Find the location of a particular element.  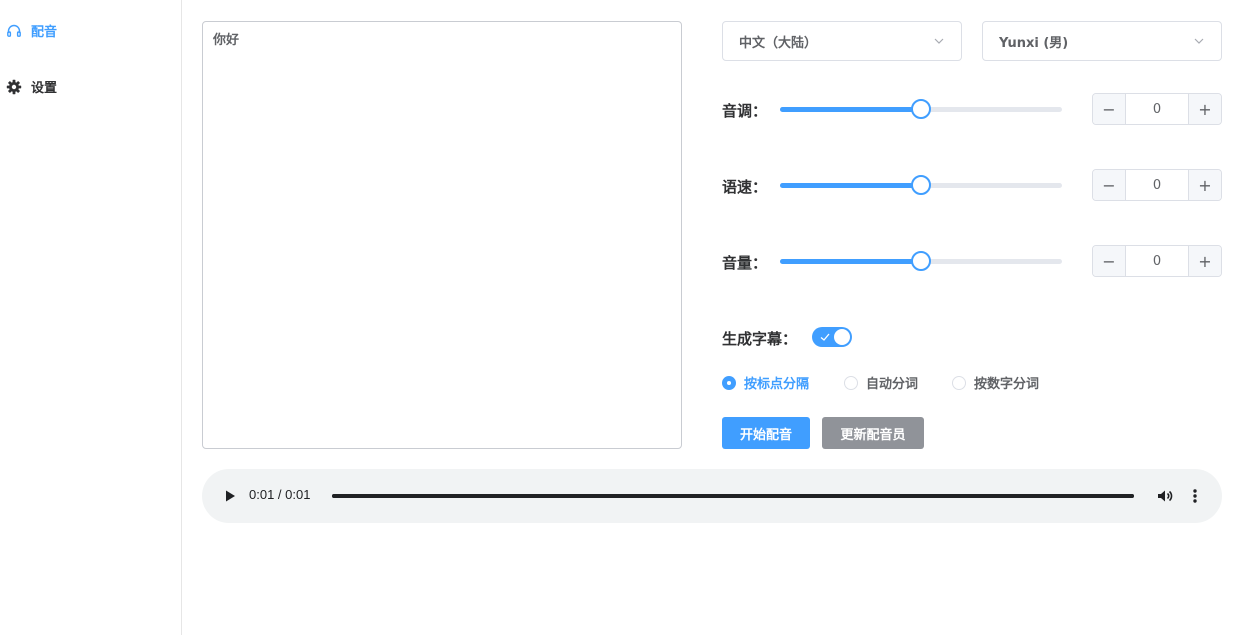

update-voices-button: 更新配音员 is located at coordinates (873, 433).